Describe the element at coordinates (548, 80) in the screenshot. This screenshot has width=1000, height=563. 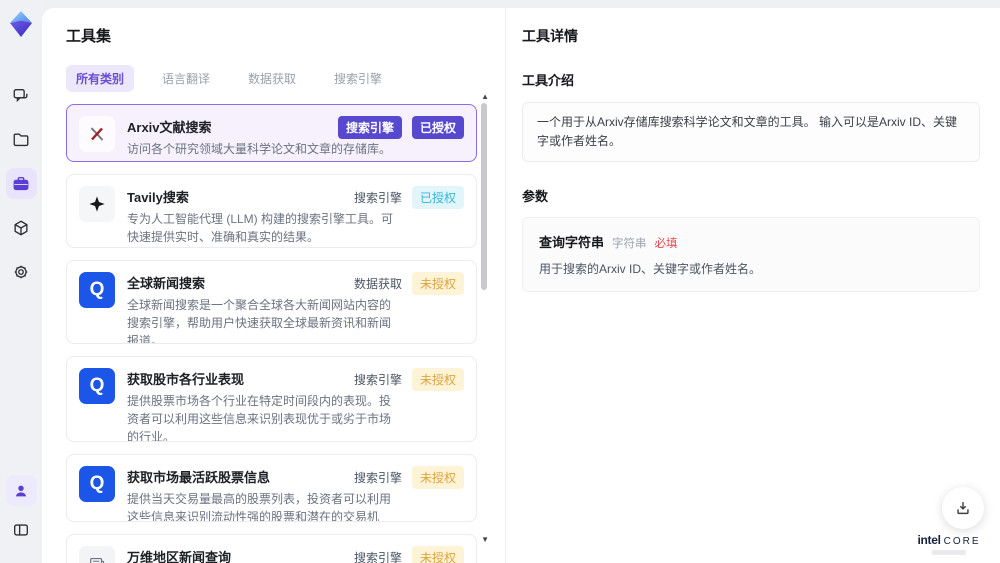
I see `intro-heading: 工具介绍` at that location.